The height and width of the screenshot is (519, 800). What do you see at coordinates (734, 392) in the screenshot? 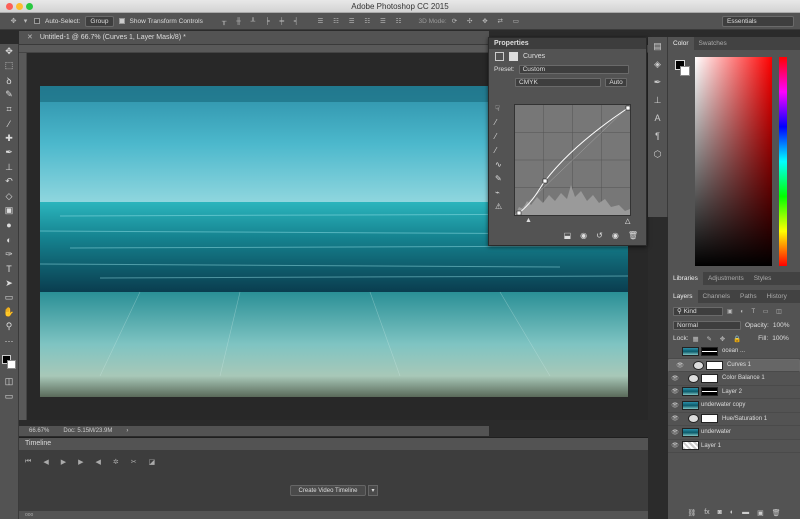
I see `layer-row: 👁 Layer 2` at bounding box center [734, 392].